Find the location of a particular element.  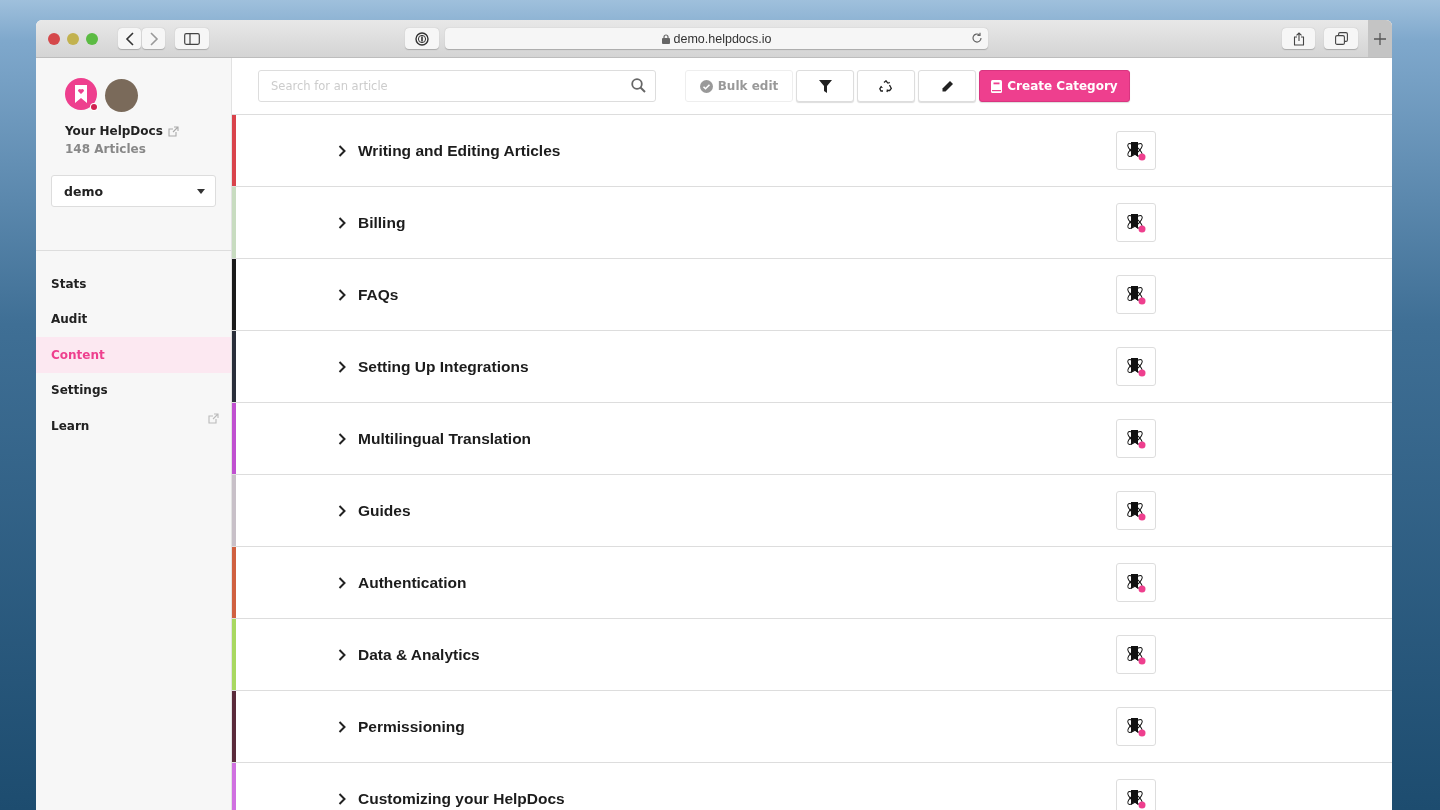

category-row: Writing and Editing Articles is located at coordinates (812, 151).